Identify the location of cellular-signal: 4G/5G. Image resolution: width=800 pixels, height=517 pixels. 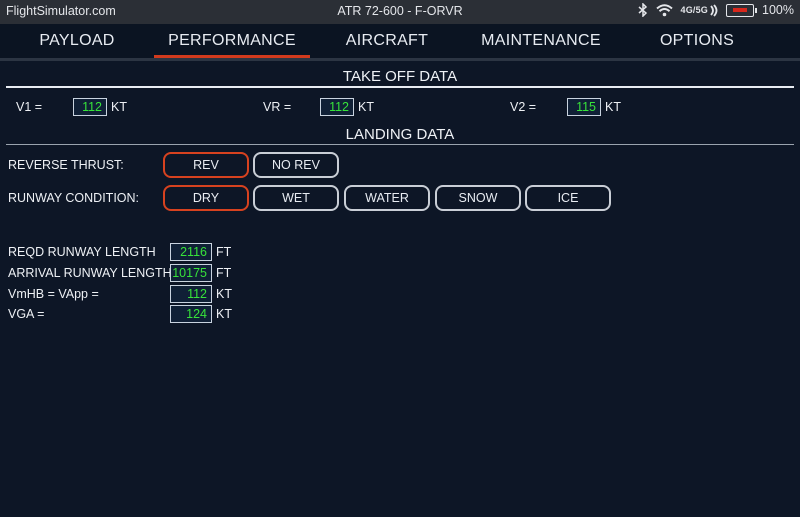
(699, 10).